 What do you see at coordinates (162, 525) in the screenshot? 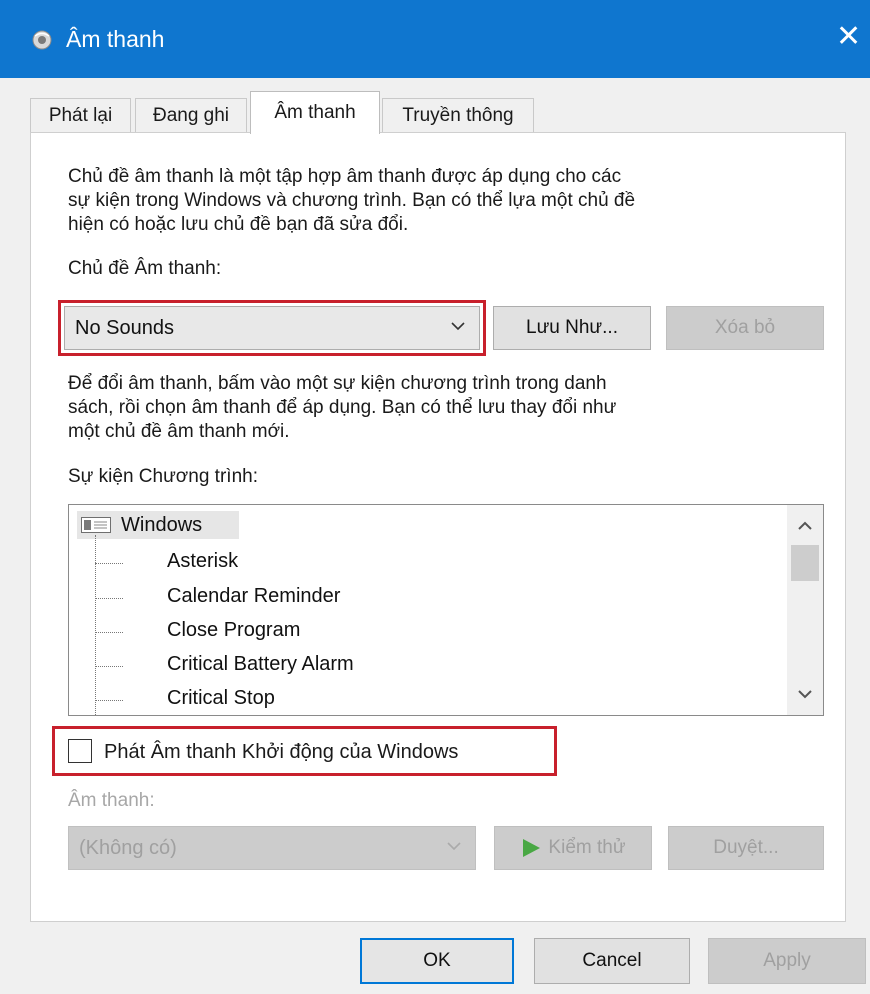
I see `event-group-label: Windows` at bounding box center [162, 525].